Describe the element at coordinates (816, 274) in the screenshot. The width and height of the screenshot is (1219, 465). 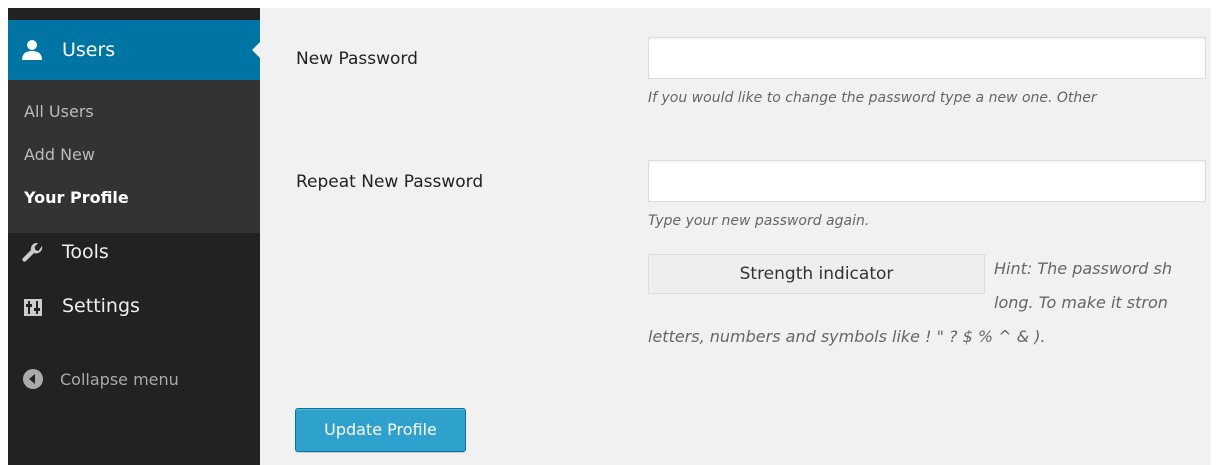
I see `password-strength-indicator: Strength indicator` at that location.